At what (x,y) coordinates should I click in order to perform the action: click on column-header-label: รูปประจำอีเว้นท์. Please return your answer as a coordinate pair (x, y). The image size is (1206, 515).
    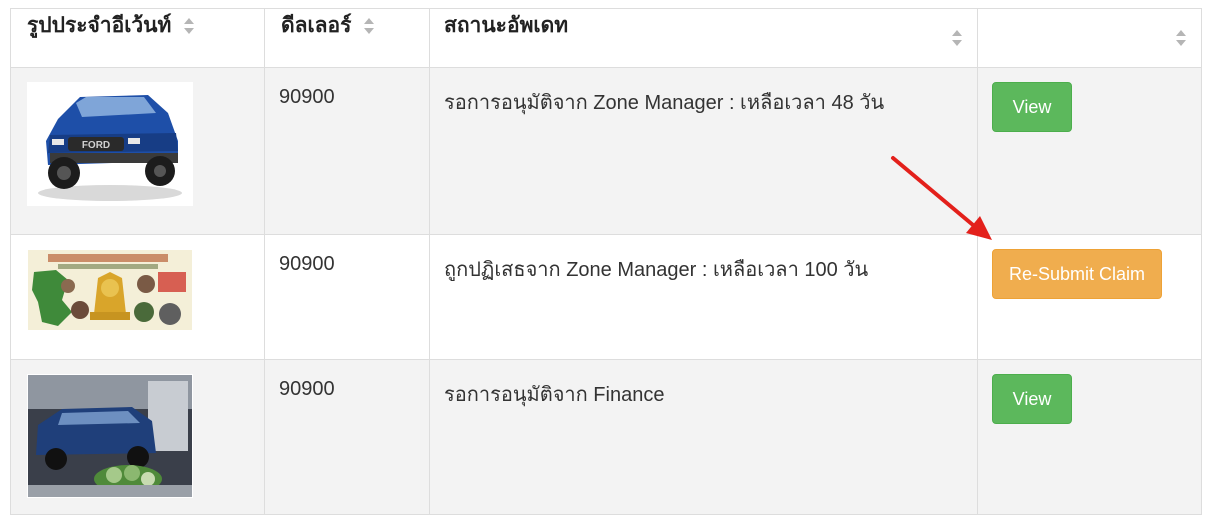
    Looking at the image, I should click on (99, 25).